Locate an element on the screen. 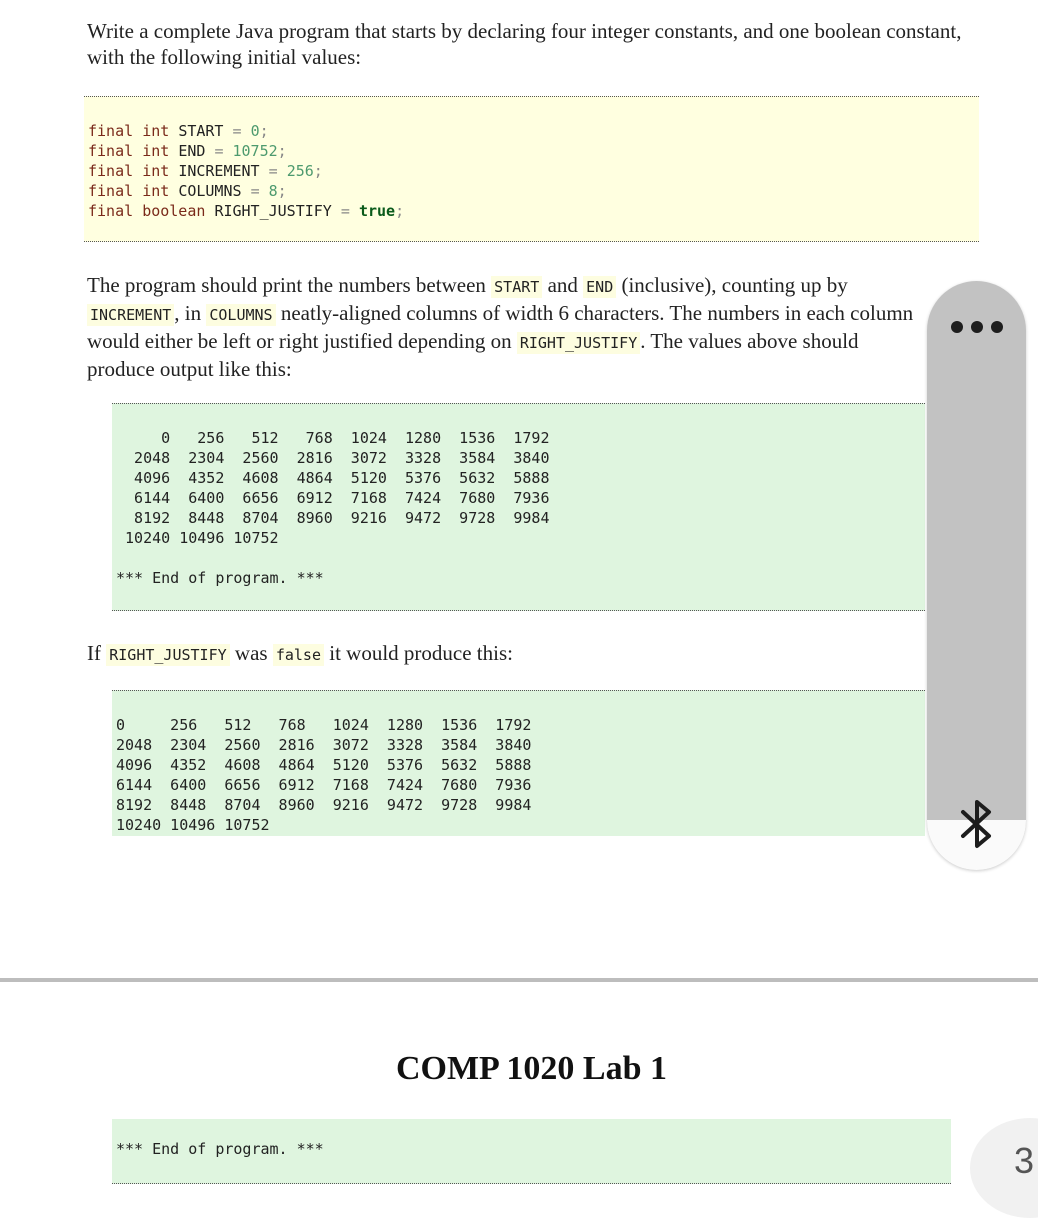 Image resolution: width=1038 pixels, height=1218 pixels. bluetooth-icon is located at coordinates (977, 824).